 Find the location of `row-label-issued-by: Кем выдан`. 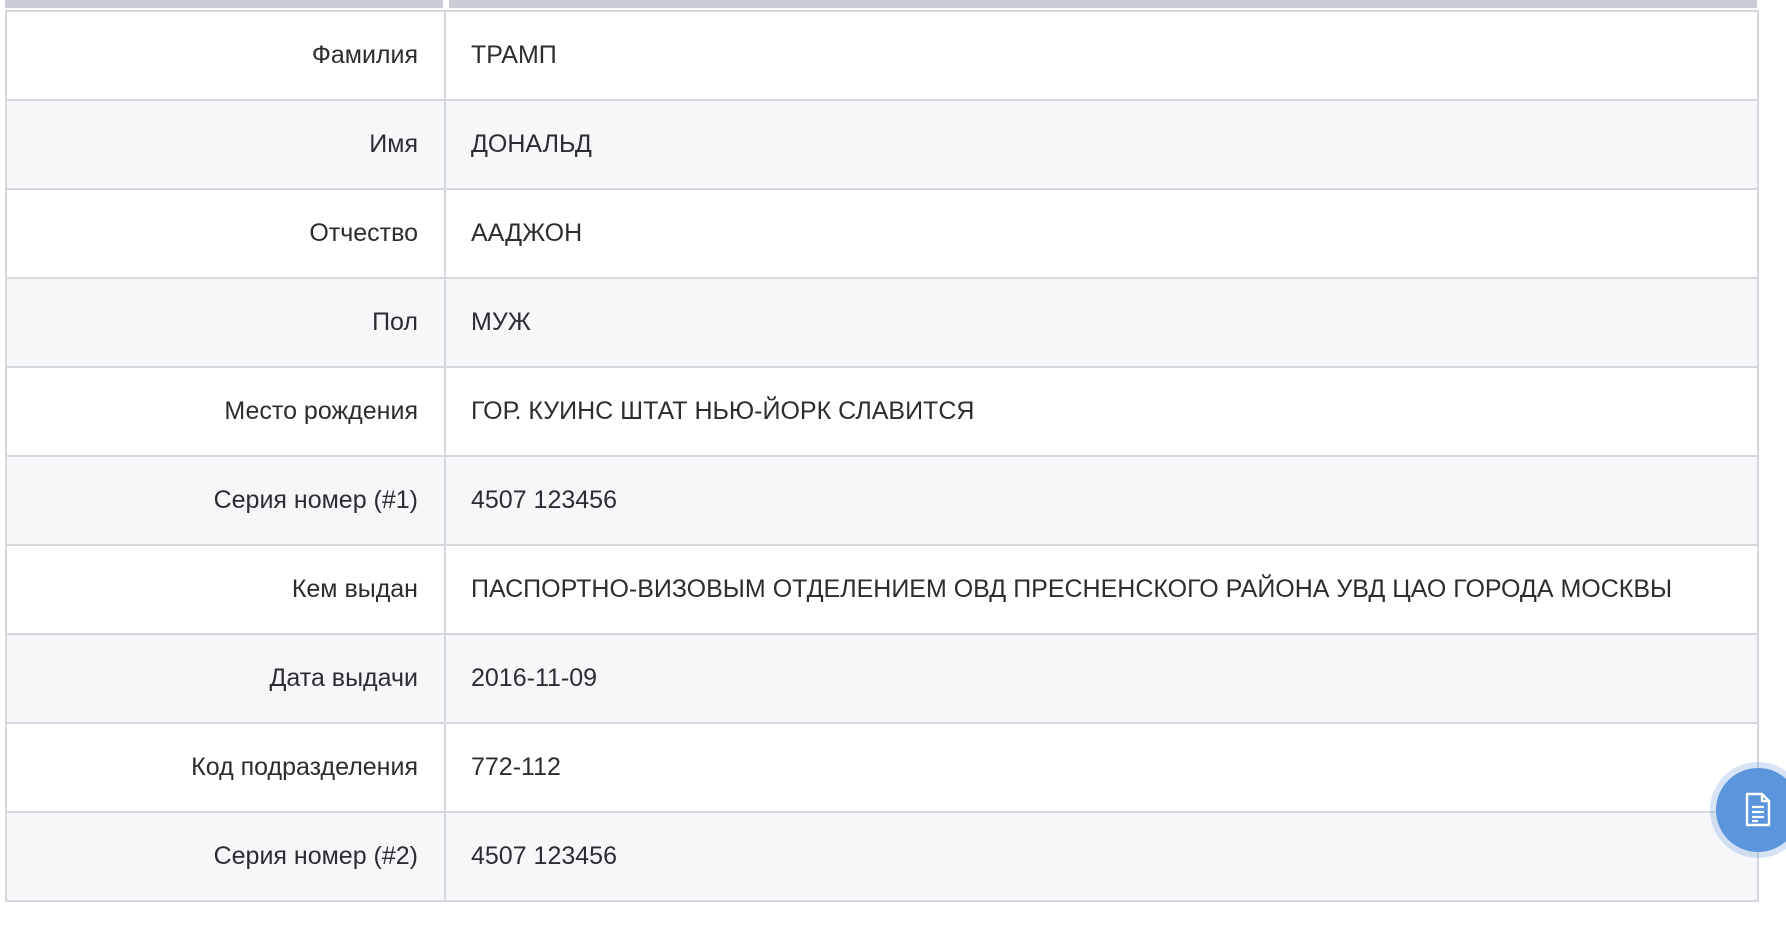

row-label-issued-by: Кем выдан is located at coordinates (225, 589).